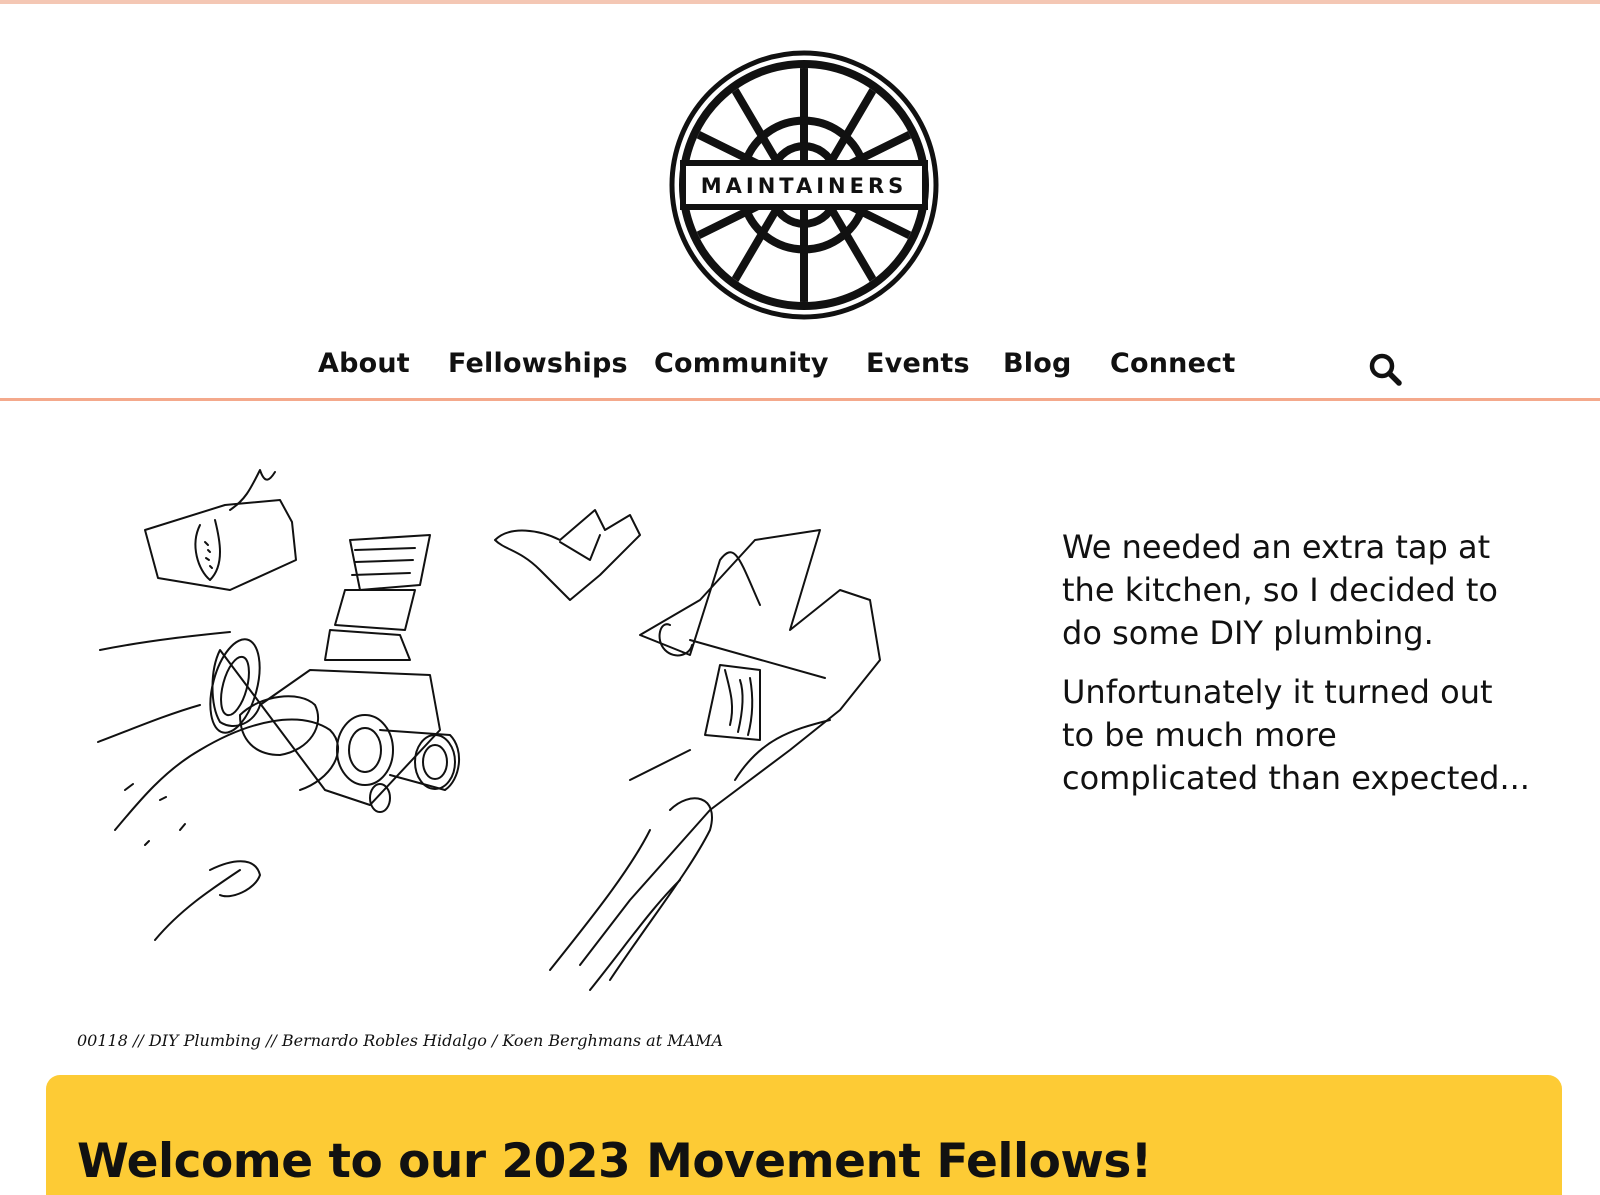 The width and height of the screenshot is (1600, 1195). I want to click on top-border, so click(800, 2).